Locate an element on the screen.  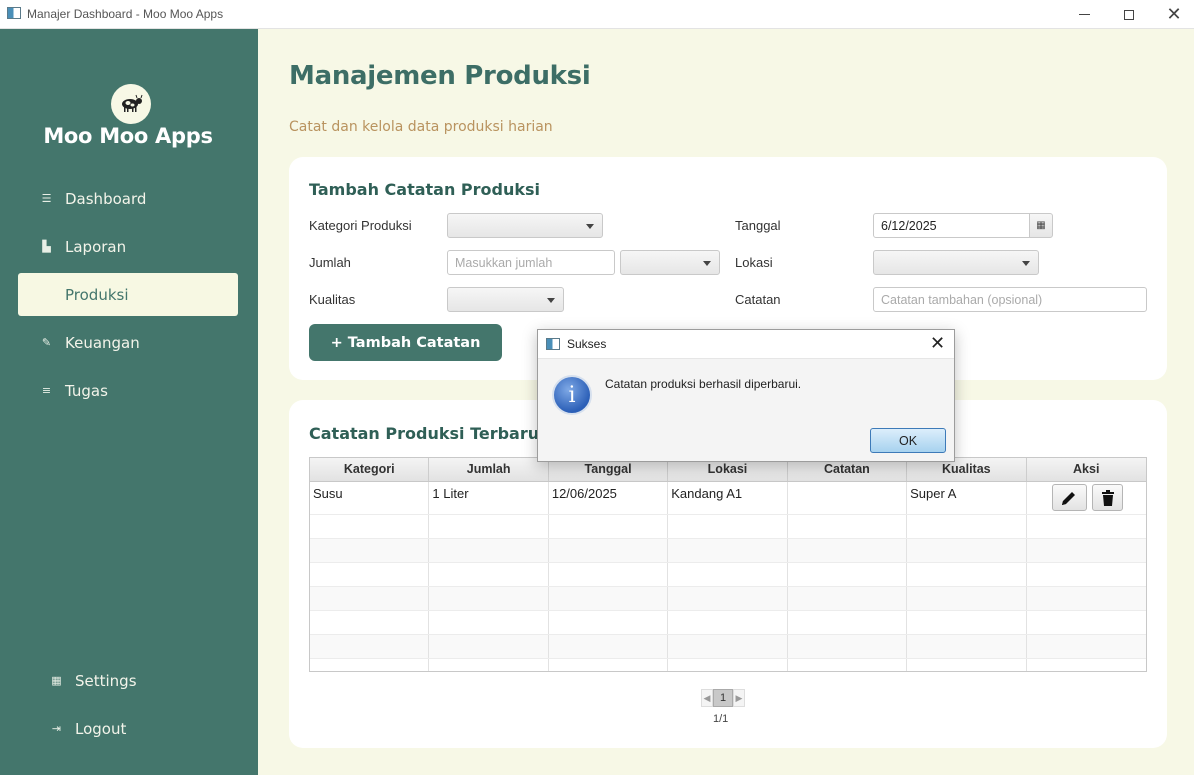
sidebar-item-label: Produksi is located at coordinates (97, 294).